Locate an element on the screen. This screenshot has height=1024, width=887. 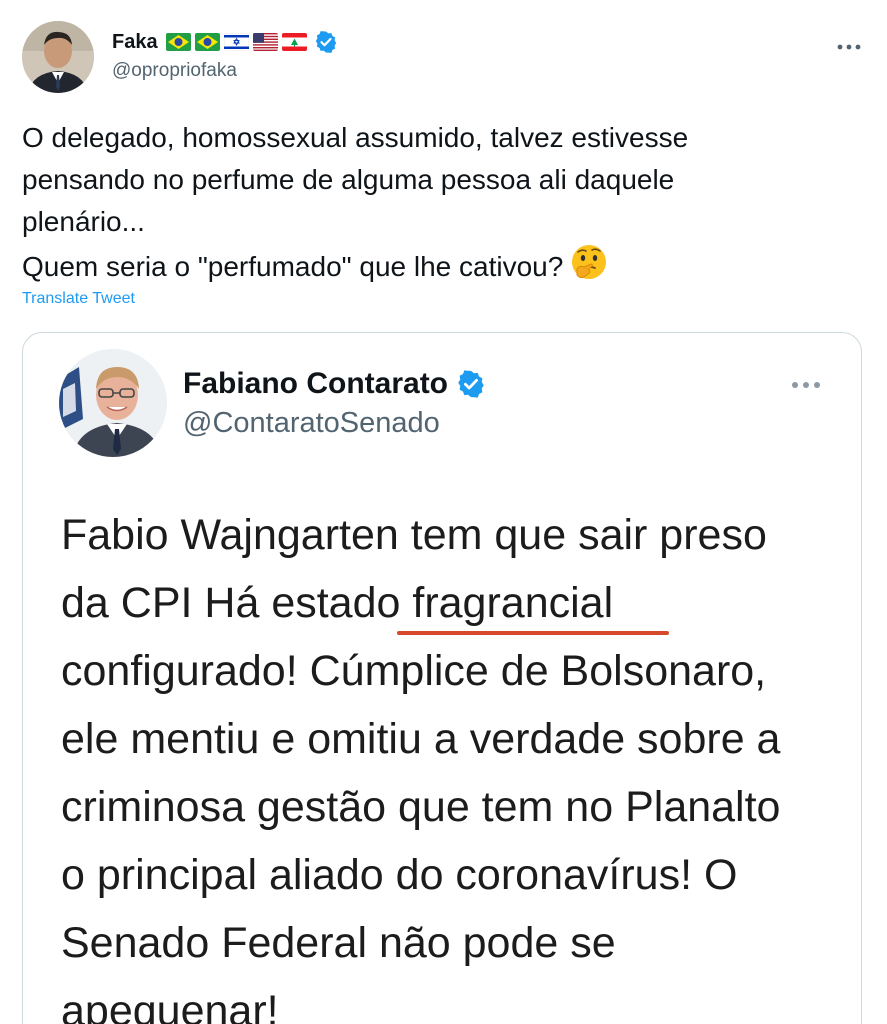
usa-flag-icon is located at coordinates (265, 42).